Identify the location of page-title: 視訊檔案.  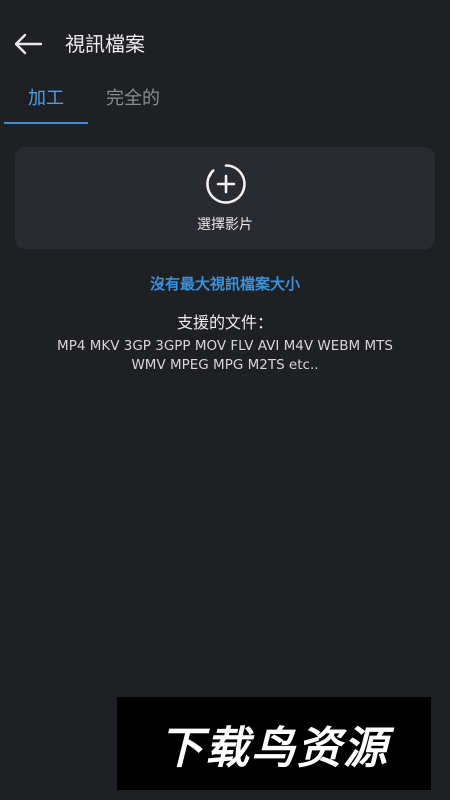
(105, 44).